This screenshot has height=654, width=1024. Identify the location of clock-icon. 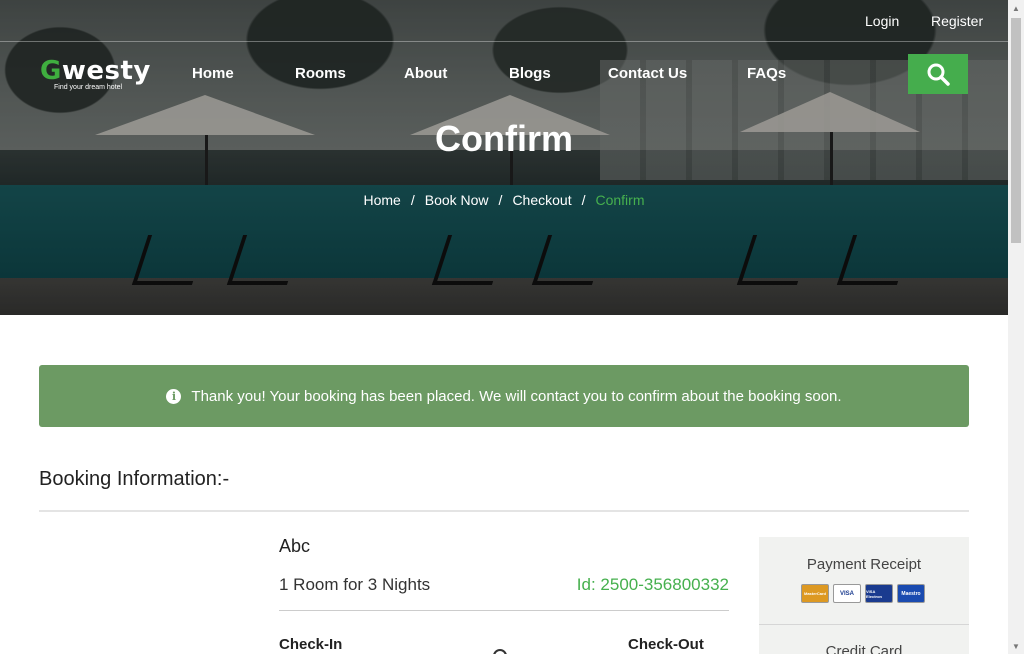
(500, 651).